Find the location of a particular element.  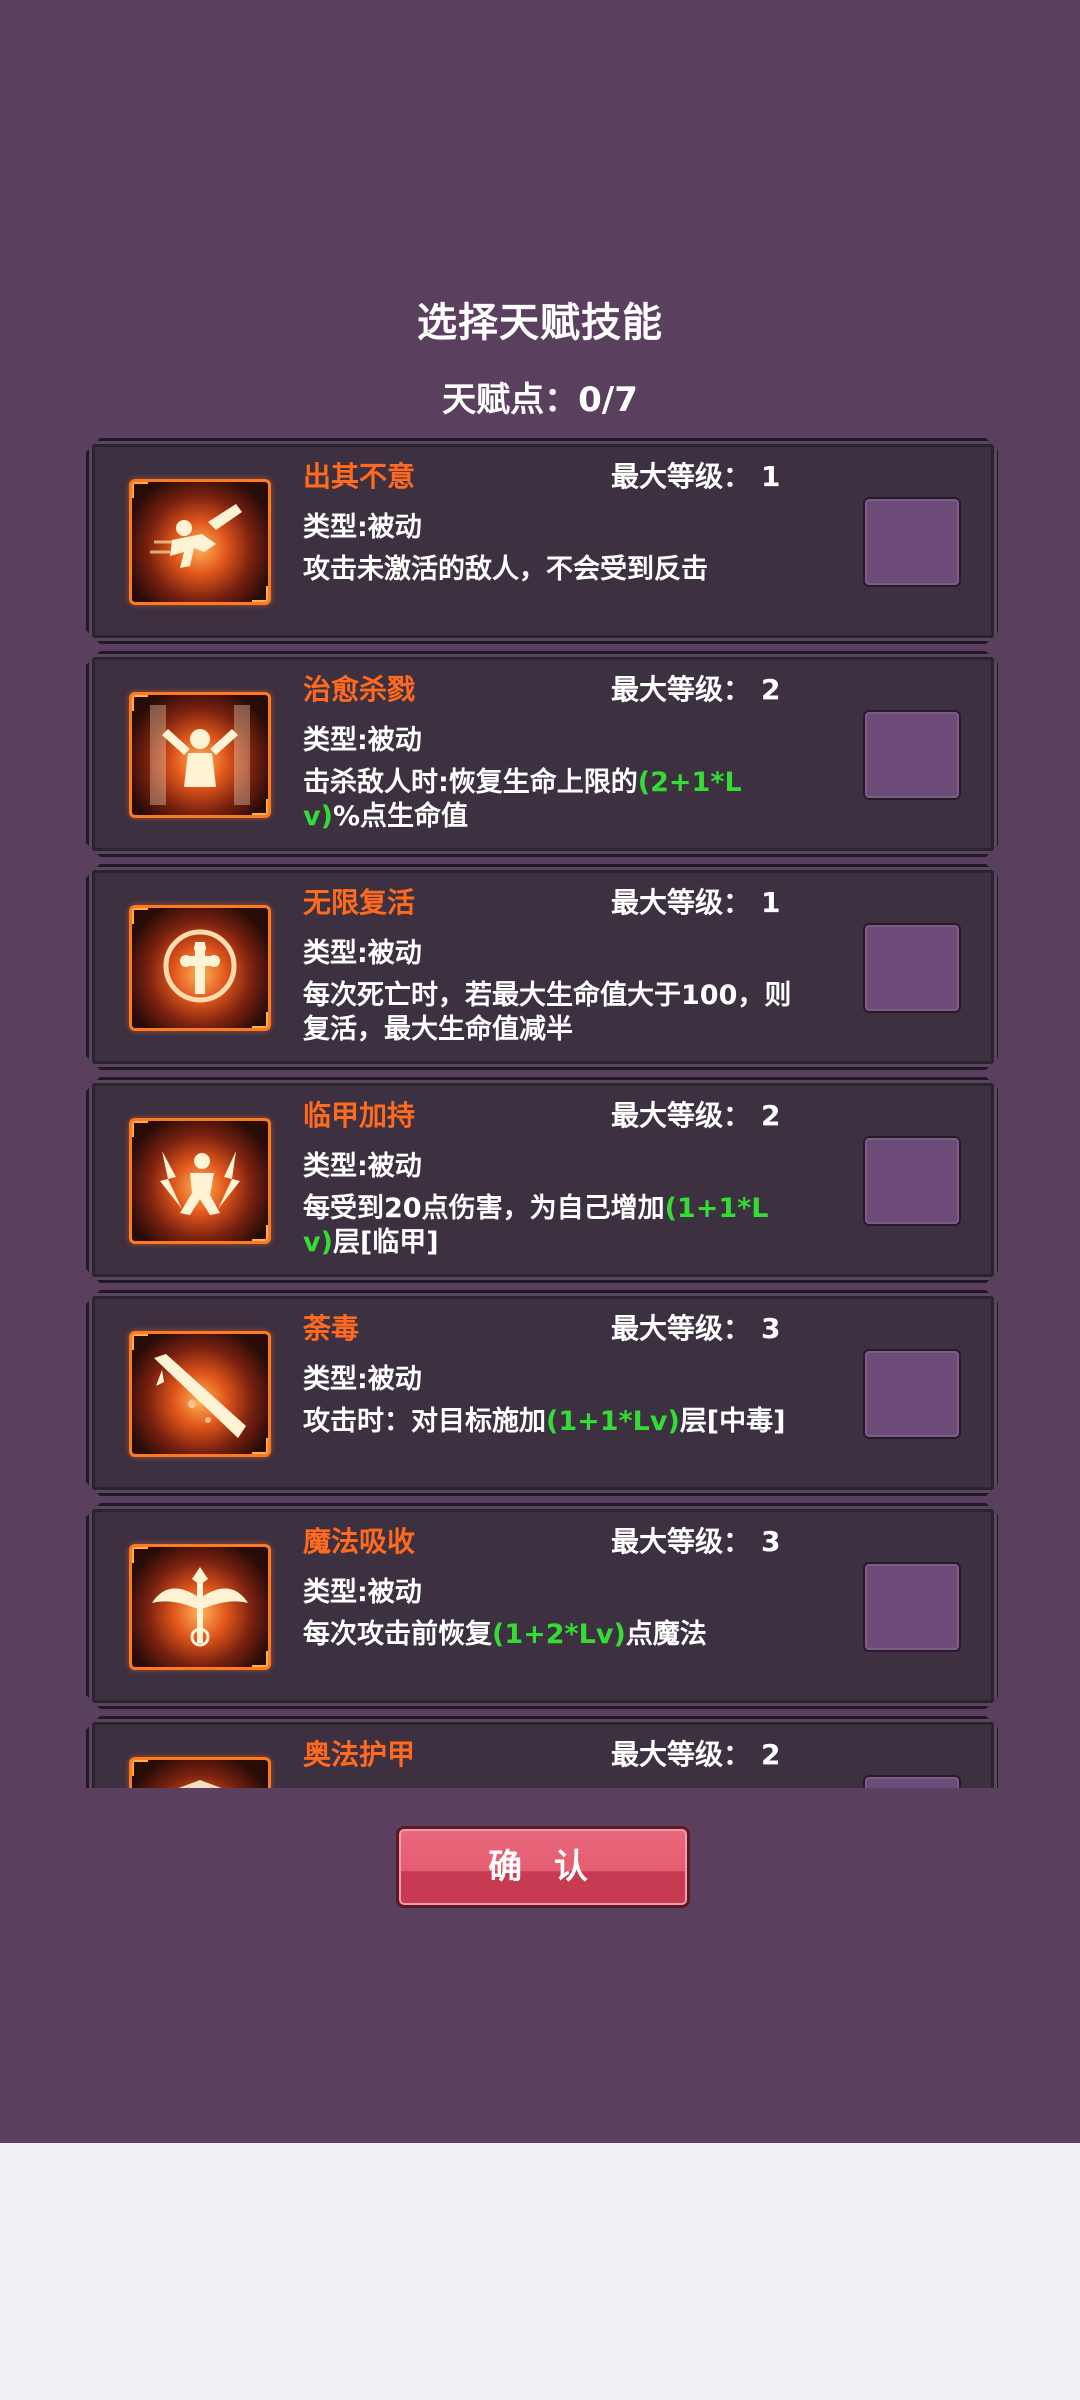

confirm-button: 确 认 is located at coordinates (543, 1867).